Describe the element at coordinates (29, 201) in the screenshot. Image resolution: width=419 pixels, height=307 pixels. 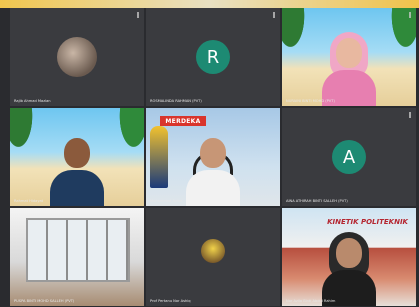
I see `participant-name: Rahmat Hidayat` at that location.